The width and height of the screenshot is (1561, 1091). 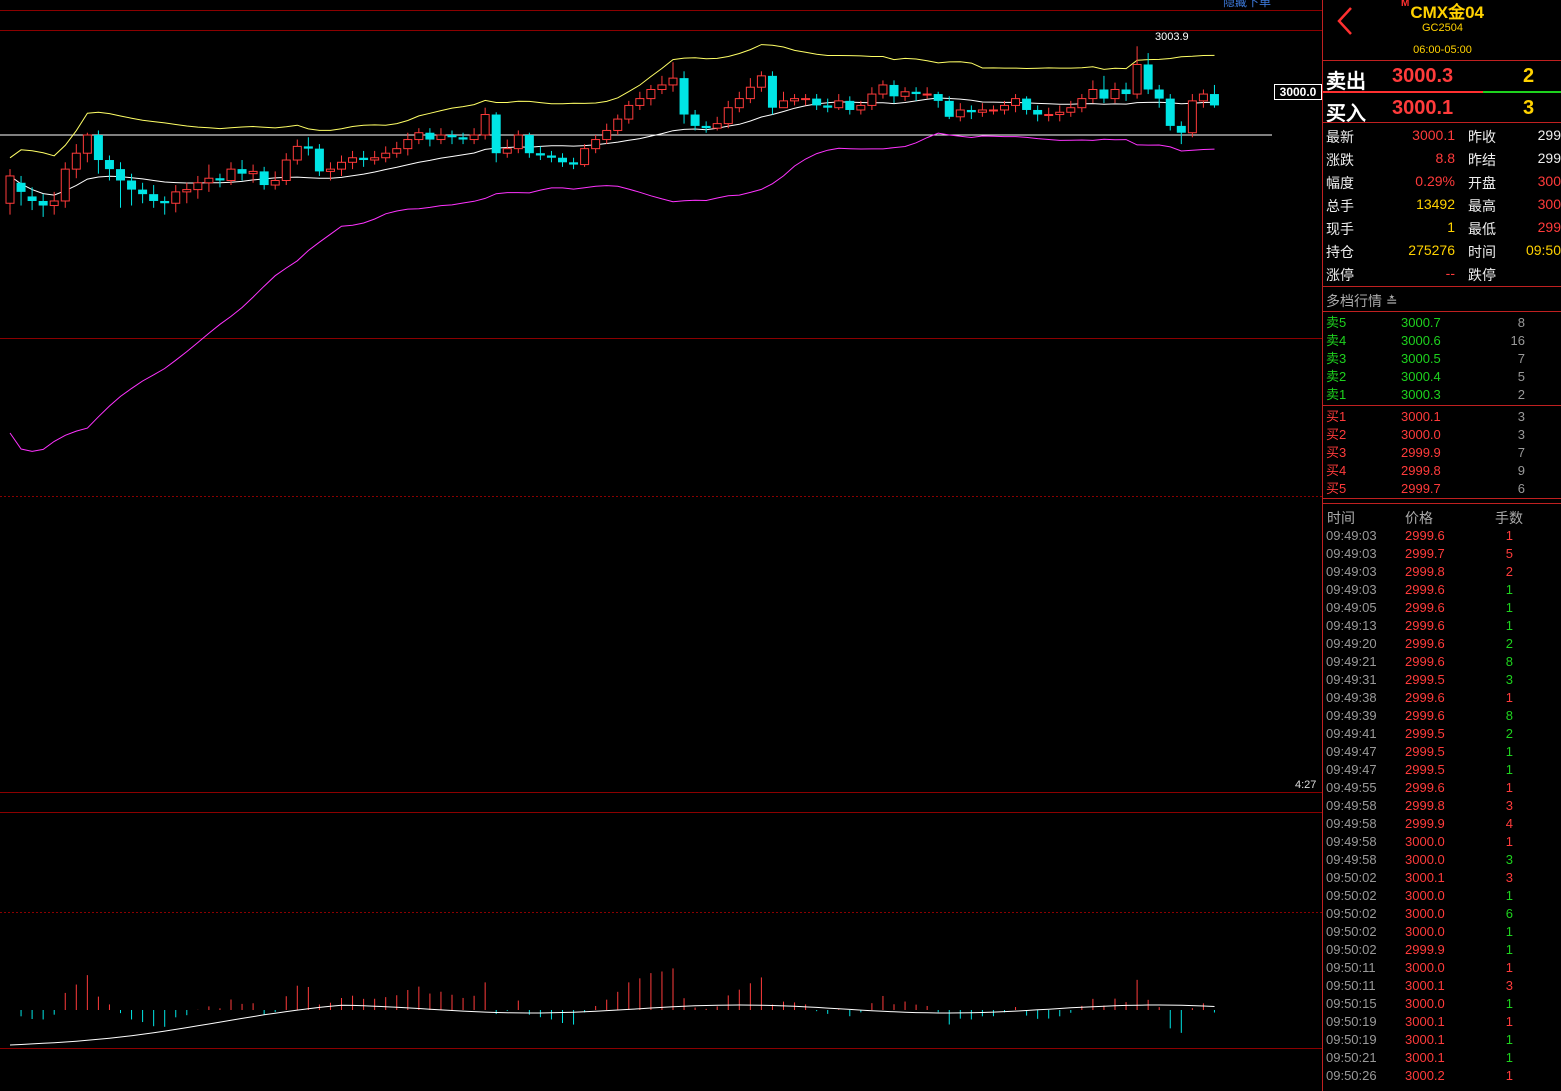 I want to click on tick-qty: 3, so click(x=1509, y=679).